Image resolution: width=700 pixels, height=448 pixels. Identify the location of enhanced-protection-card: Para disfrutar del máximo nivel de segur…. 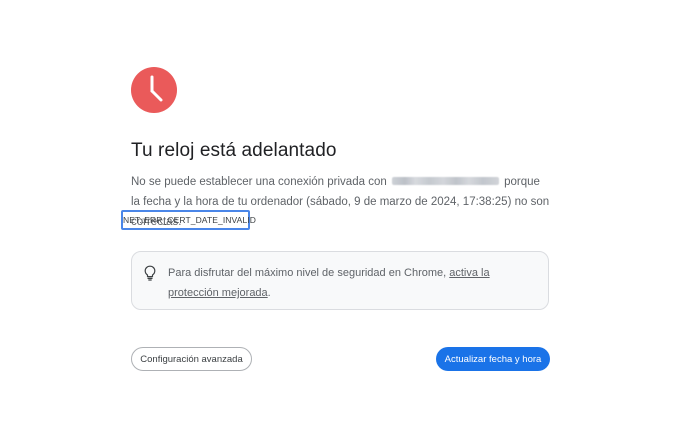
(340, 280).